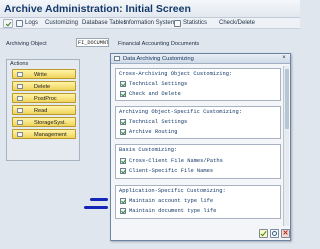  Describe the element at coordinates (171, 171) in the screenshot. I see `item-label: Client-Specific File Names` at that location.